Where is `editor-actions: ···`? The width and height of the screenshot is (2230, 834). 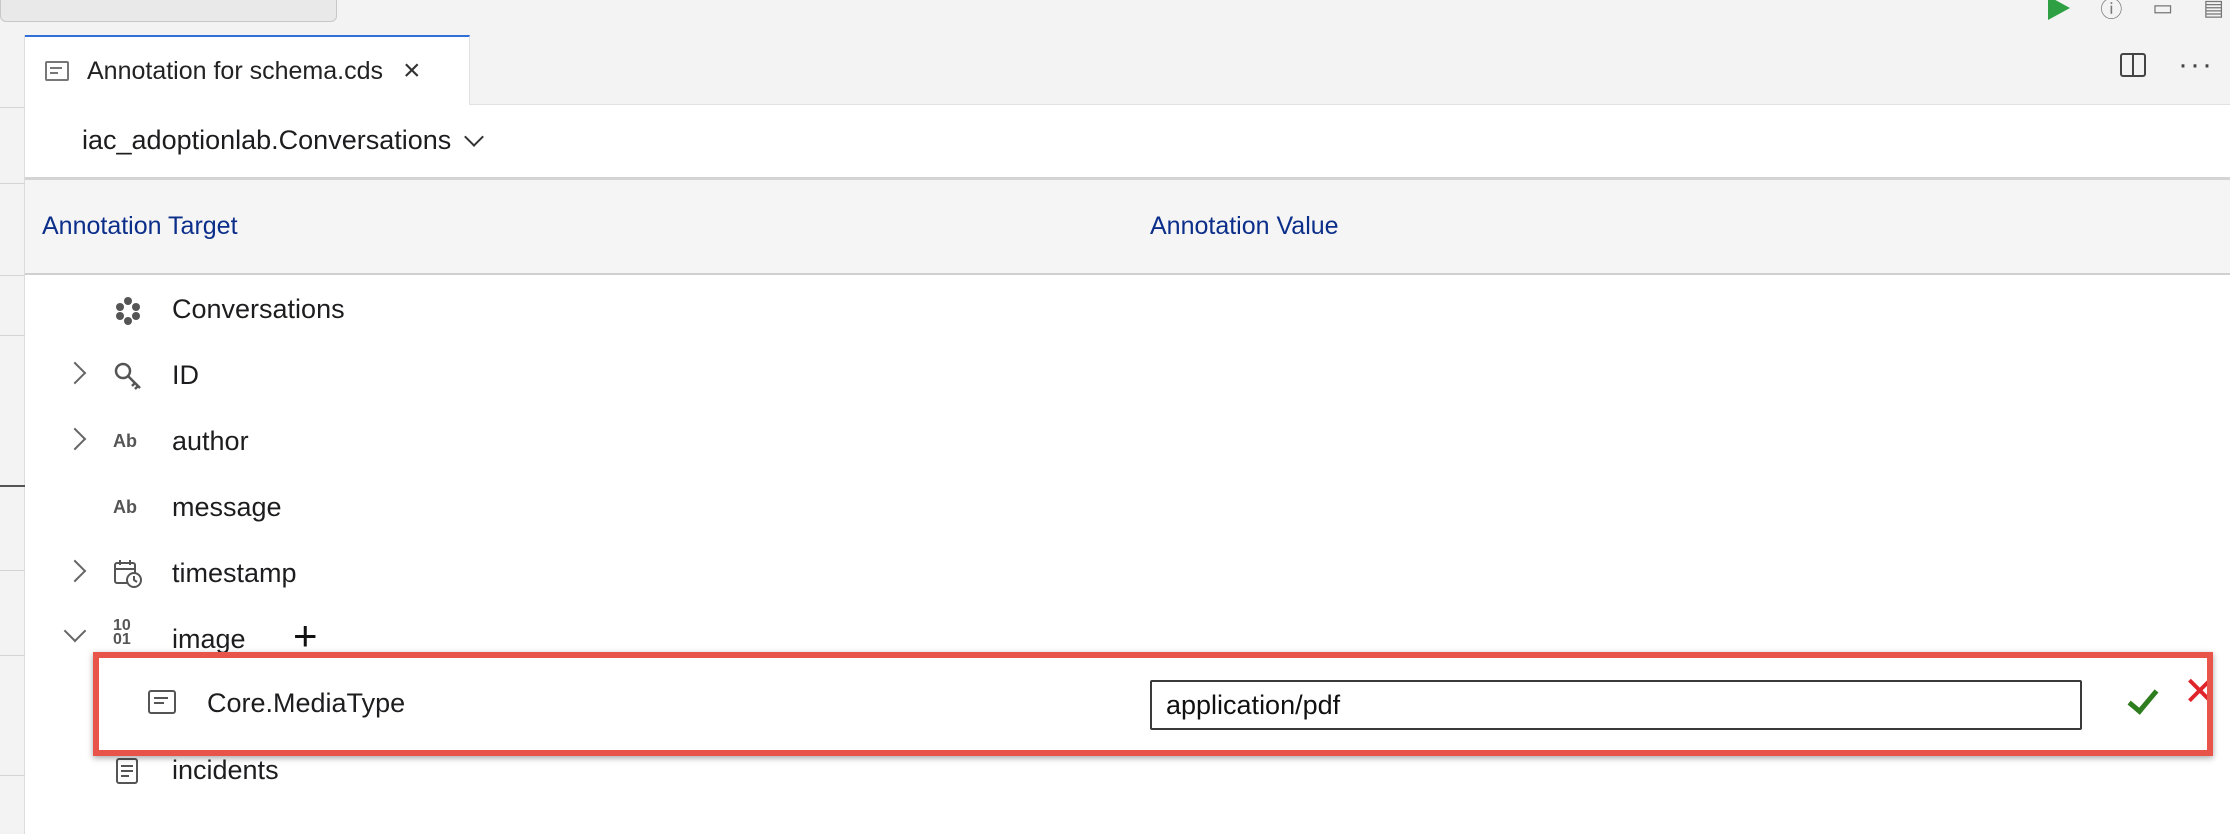
editor-actions: ··· is located at coordinates (2167, 65).